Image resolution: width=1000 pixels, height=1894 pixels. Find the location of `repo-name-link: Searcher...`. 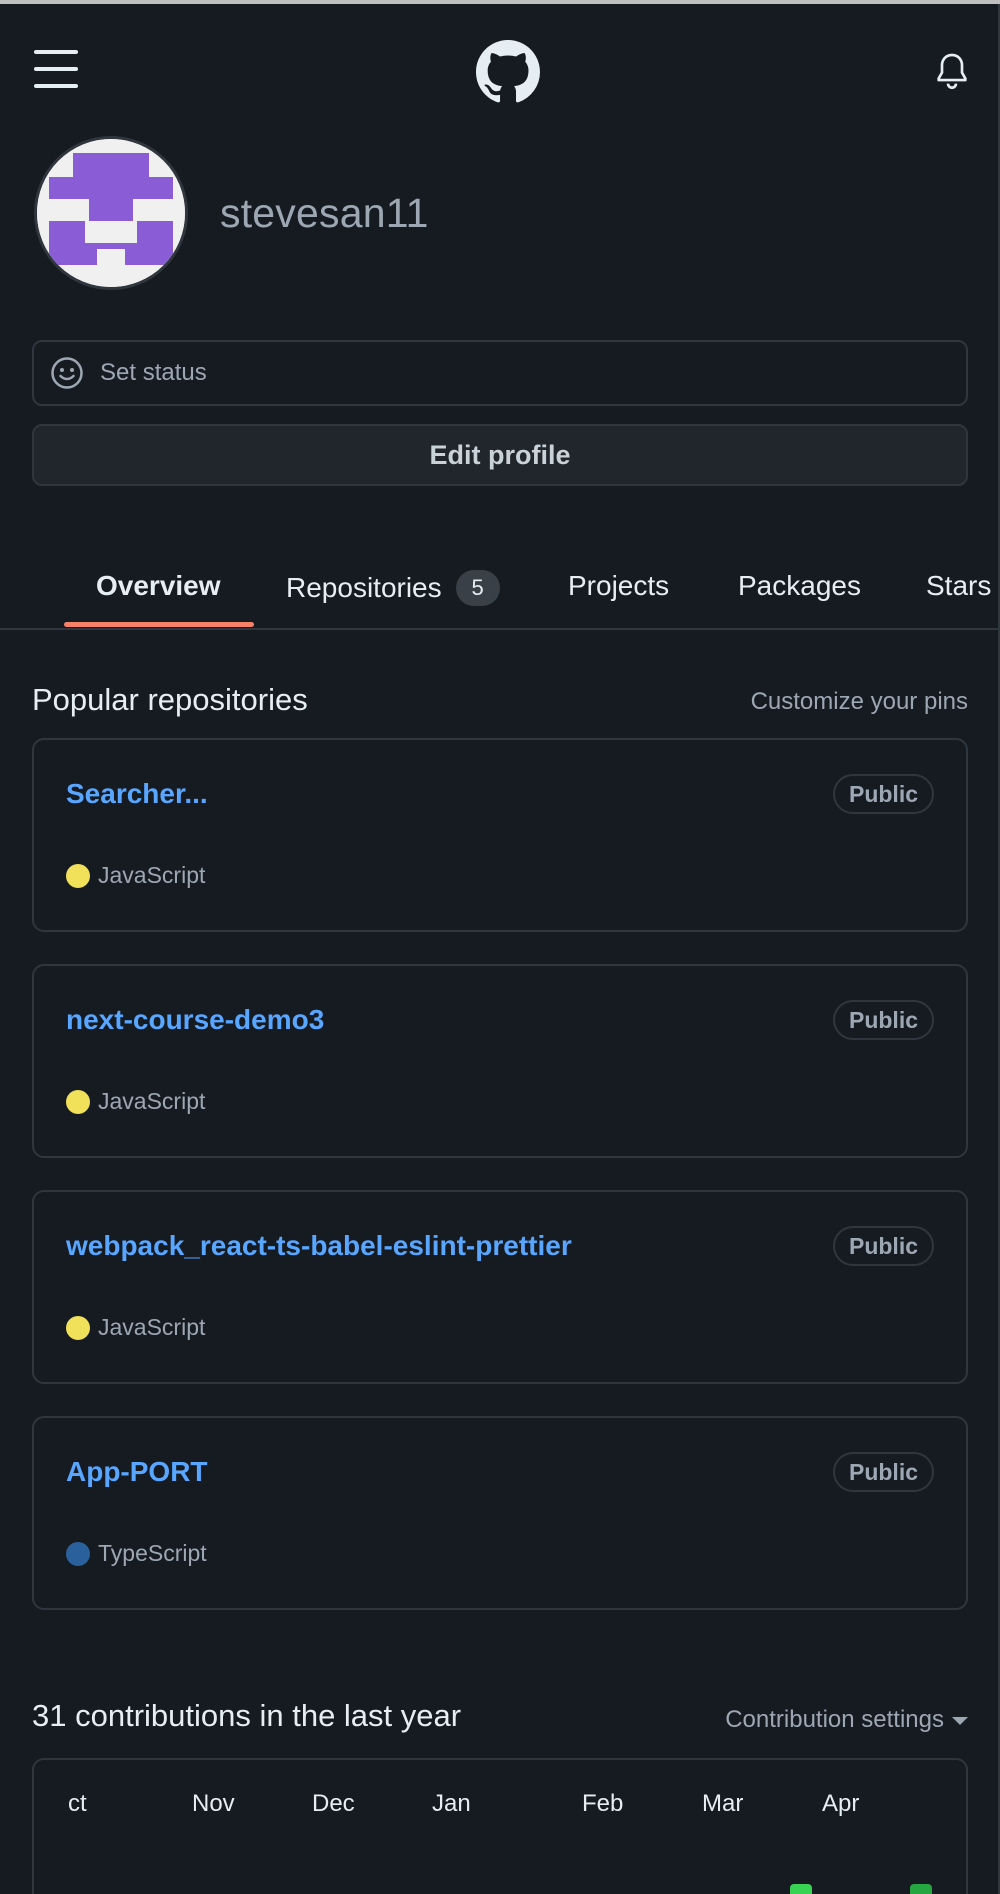

repo-name-link: Searcher... is located at coordinates (137, 794).